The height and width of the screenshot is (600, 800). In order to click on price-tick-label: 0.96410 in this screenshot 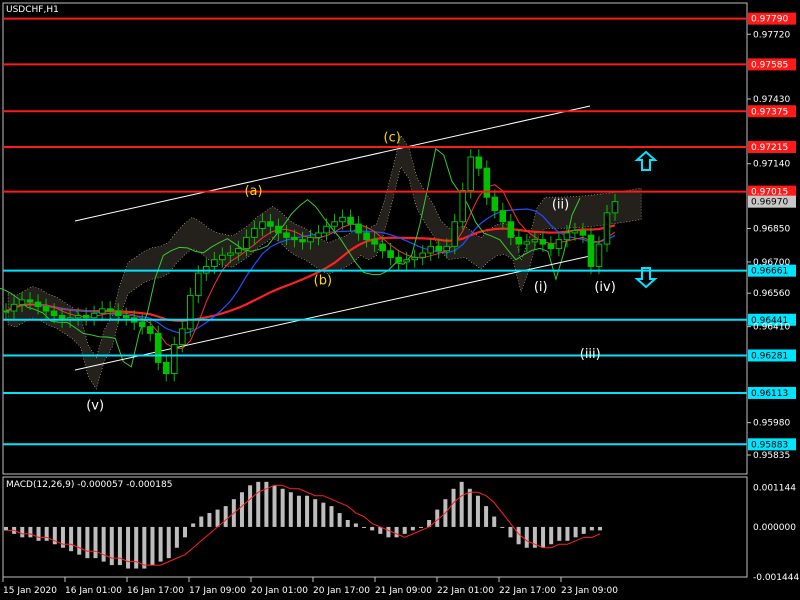, I will do `click(771, 328)`.